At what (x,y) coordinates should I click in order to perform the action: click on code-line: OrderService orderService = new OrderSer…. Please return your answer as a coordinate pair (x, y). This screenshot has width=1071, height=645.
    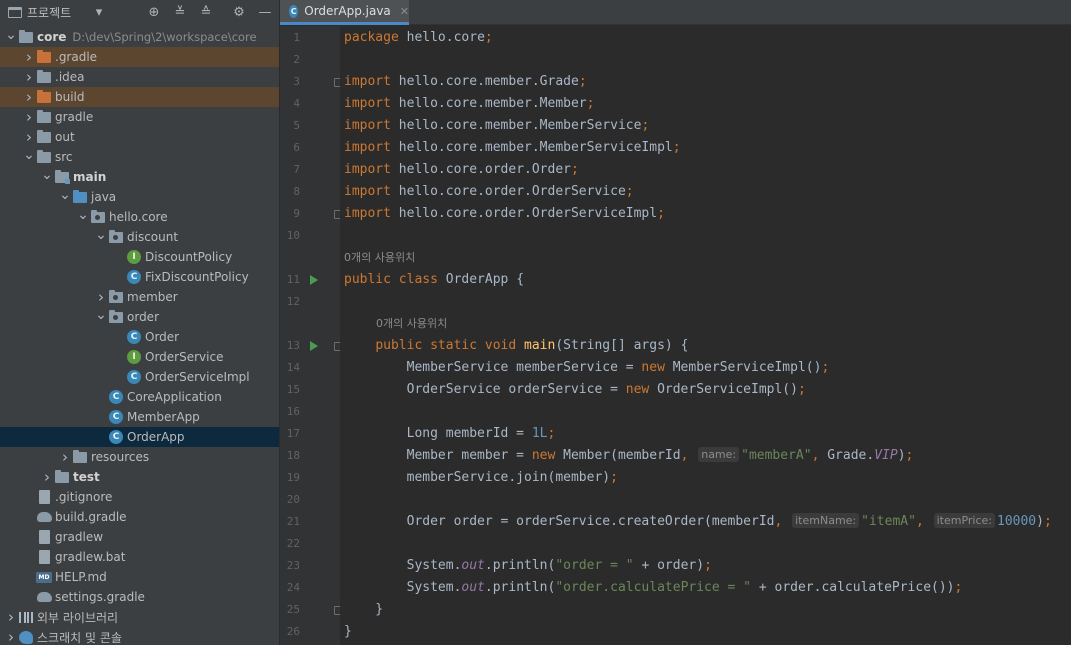
    Looking at the image, I should click on (575, 390).